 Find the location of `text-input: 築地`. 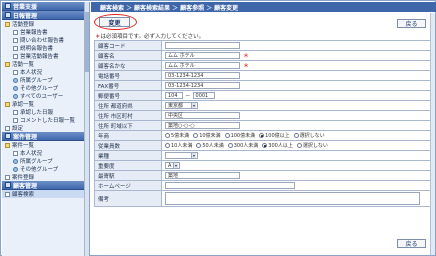

text-input: 築地 is located at coordinates (202, 175).